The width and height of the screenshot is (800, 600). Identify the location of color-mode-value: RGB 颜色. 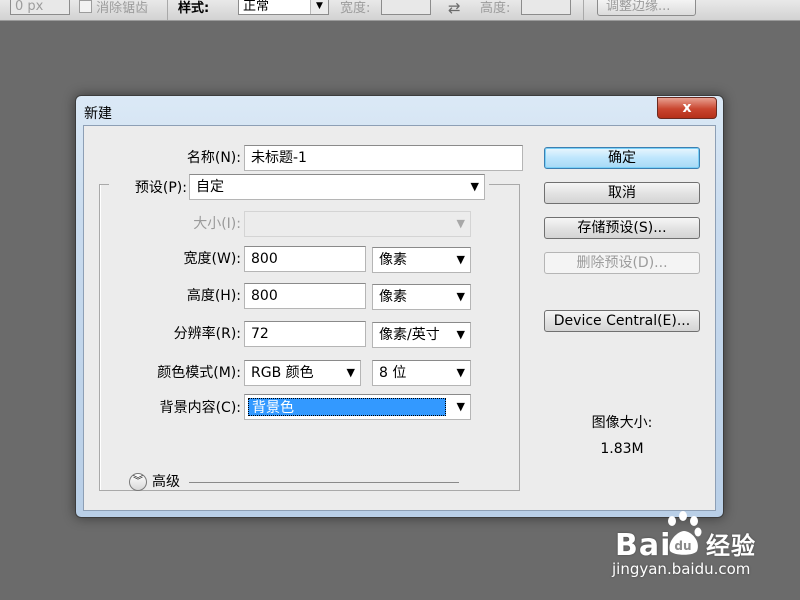
(282, 373).